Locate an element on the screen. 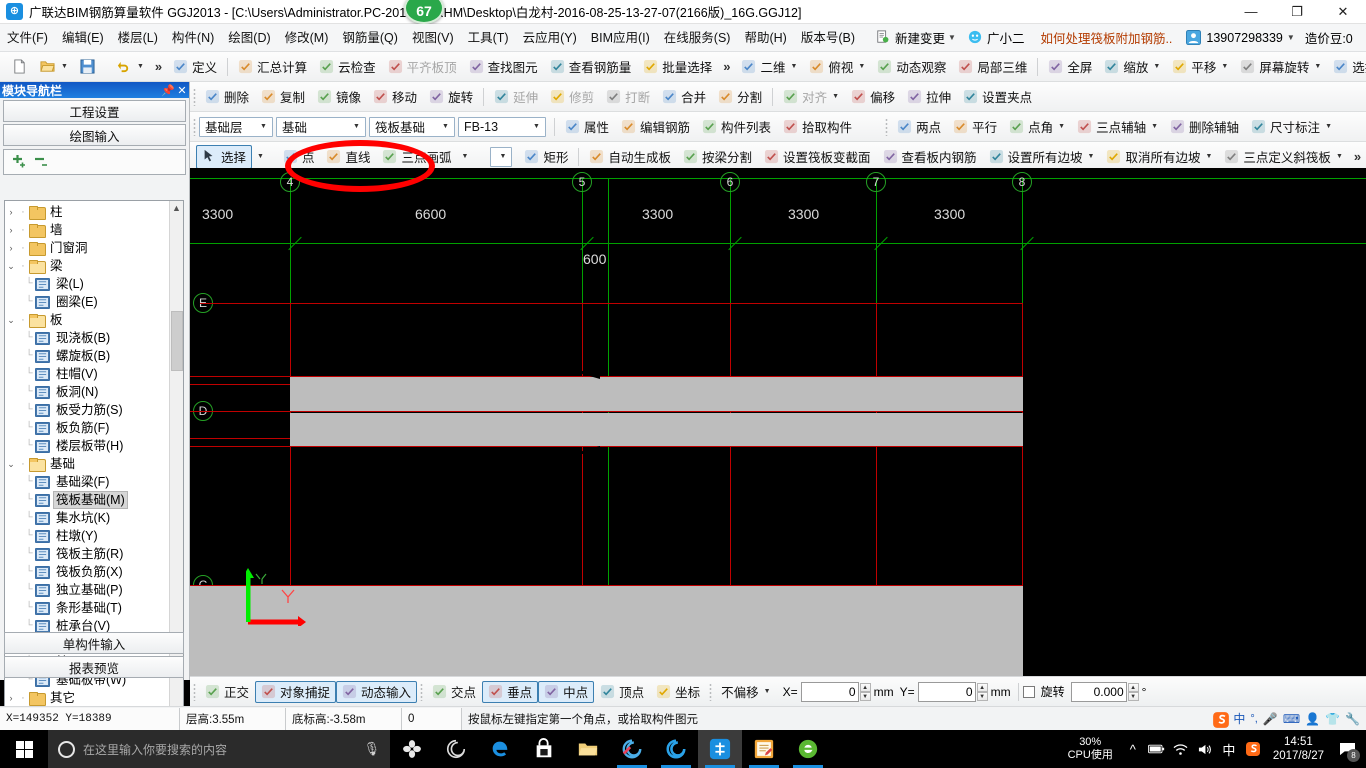 The width and height of the screenshot is (1366, 768). menu-item-1: 编辑(E) is located at coordinates (83, 38).